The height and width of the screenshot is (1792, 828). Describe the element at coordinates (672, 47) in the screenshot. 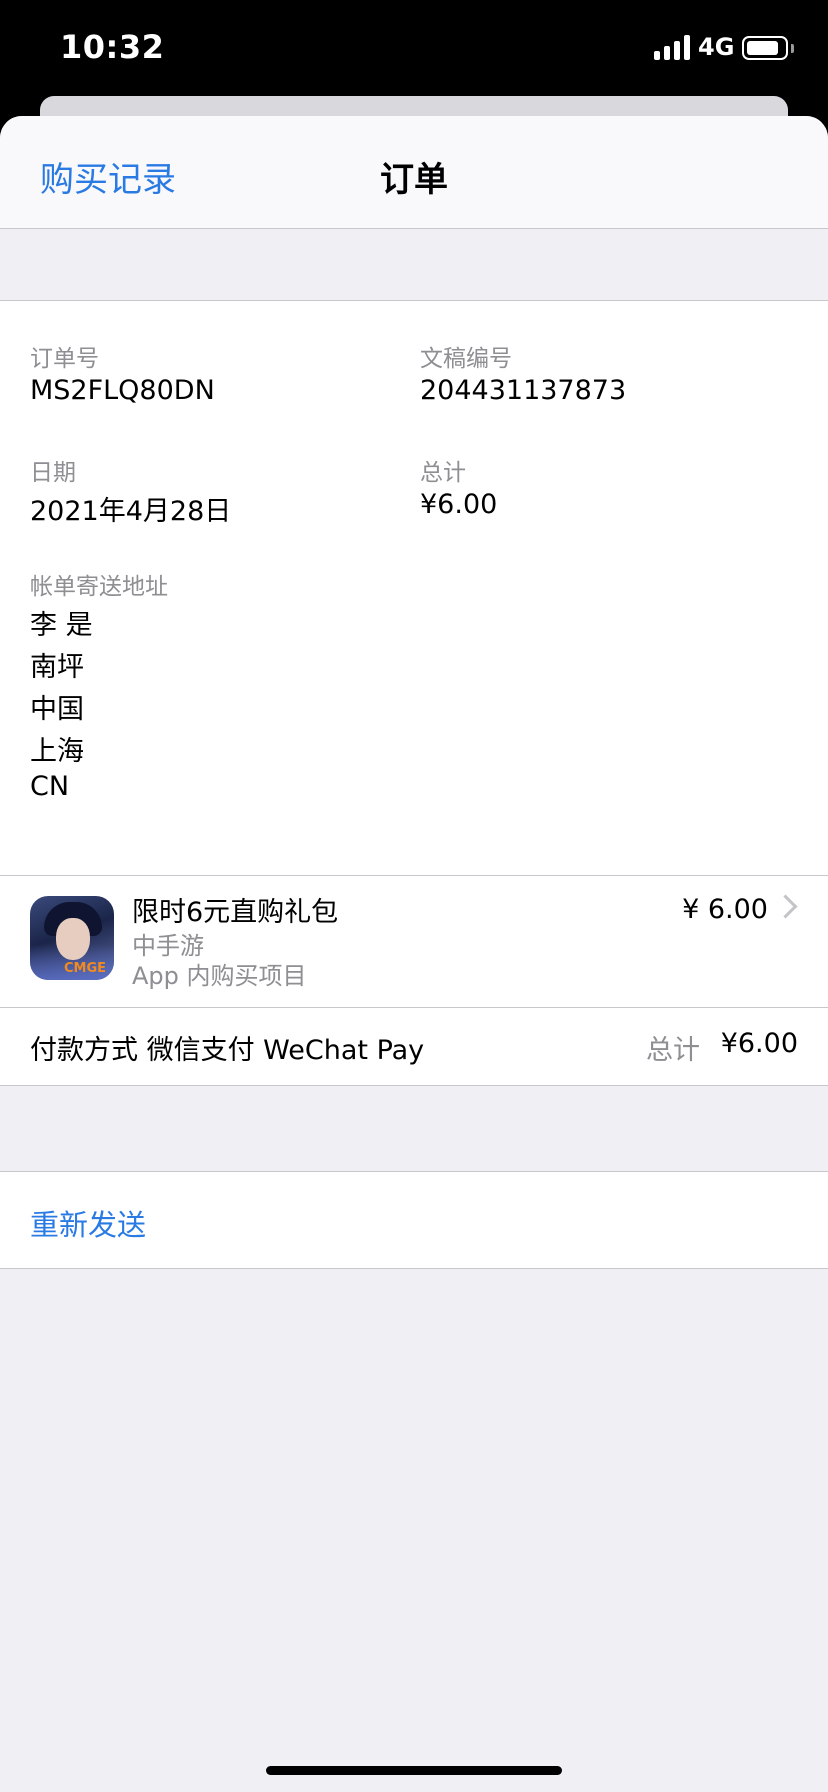

I see `signal-icon` at that location.